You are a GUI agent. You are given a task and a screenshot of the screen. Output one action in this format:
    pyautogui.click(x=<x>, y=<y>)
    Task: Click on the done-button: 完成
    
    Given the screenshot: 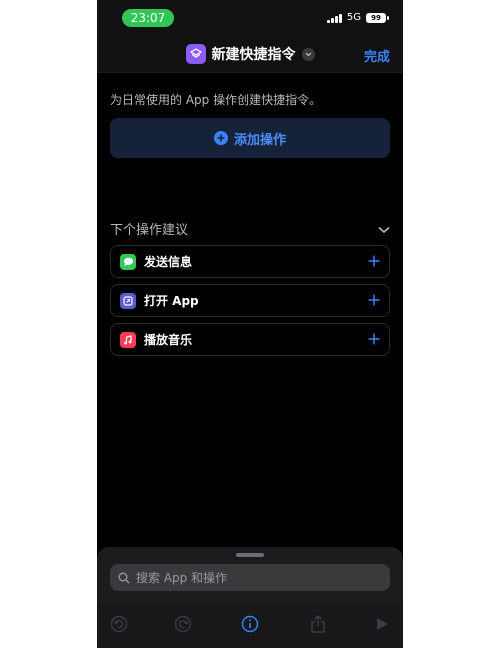 What is the action you would take?
    pyautogui.click(x=377, y=55)
    